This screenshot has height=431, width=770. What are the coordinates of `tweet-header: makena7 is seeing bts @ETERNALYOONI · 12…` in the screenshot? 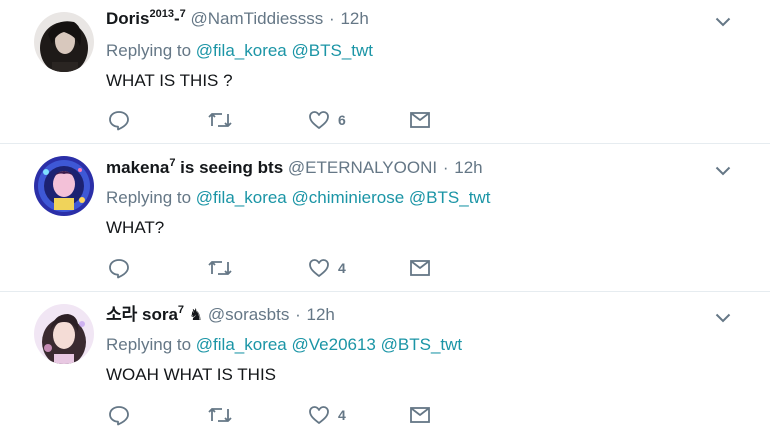 It's located at (294, 168).